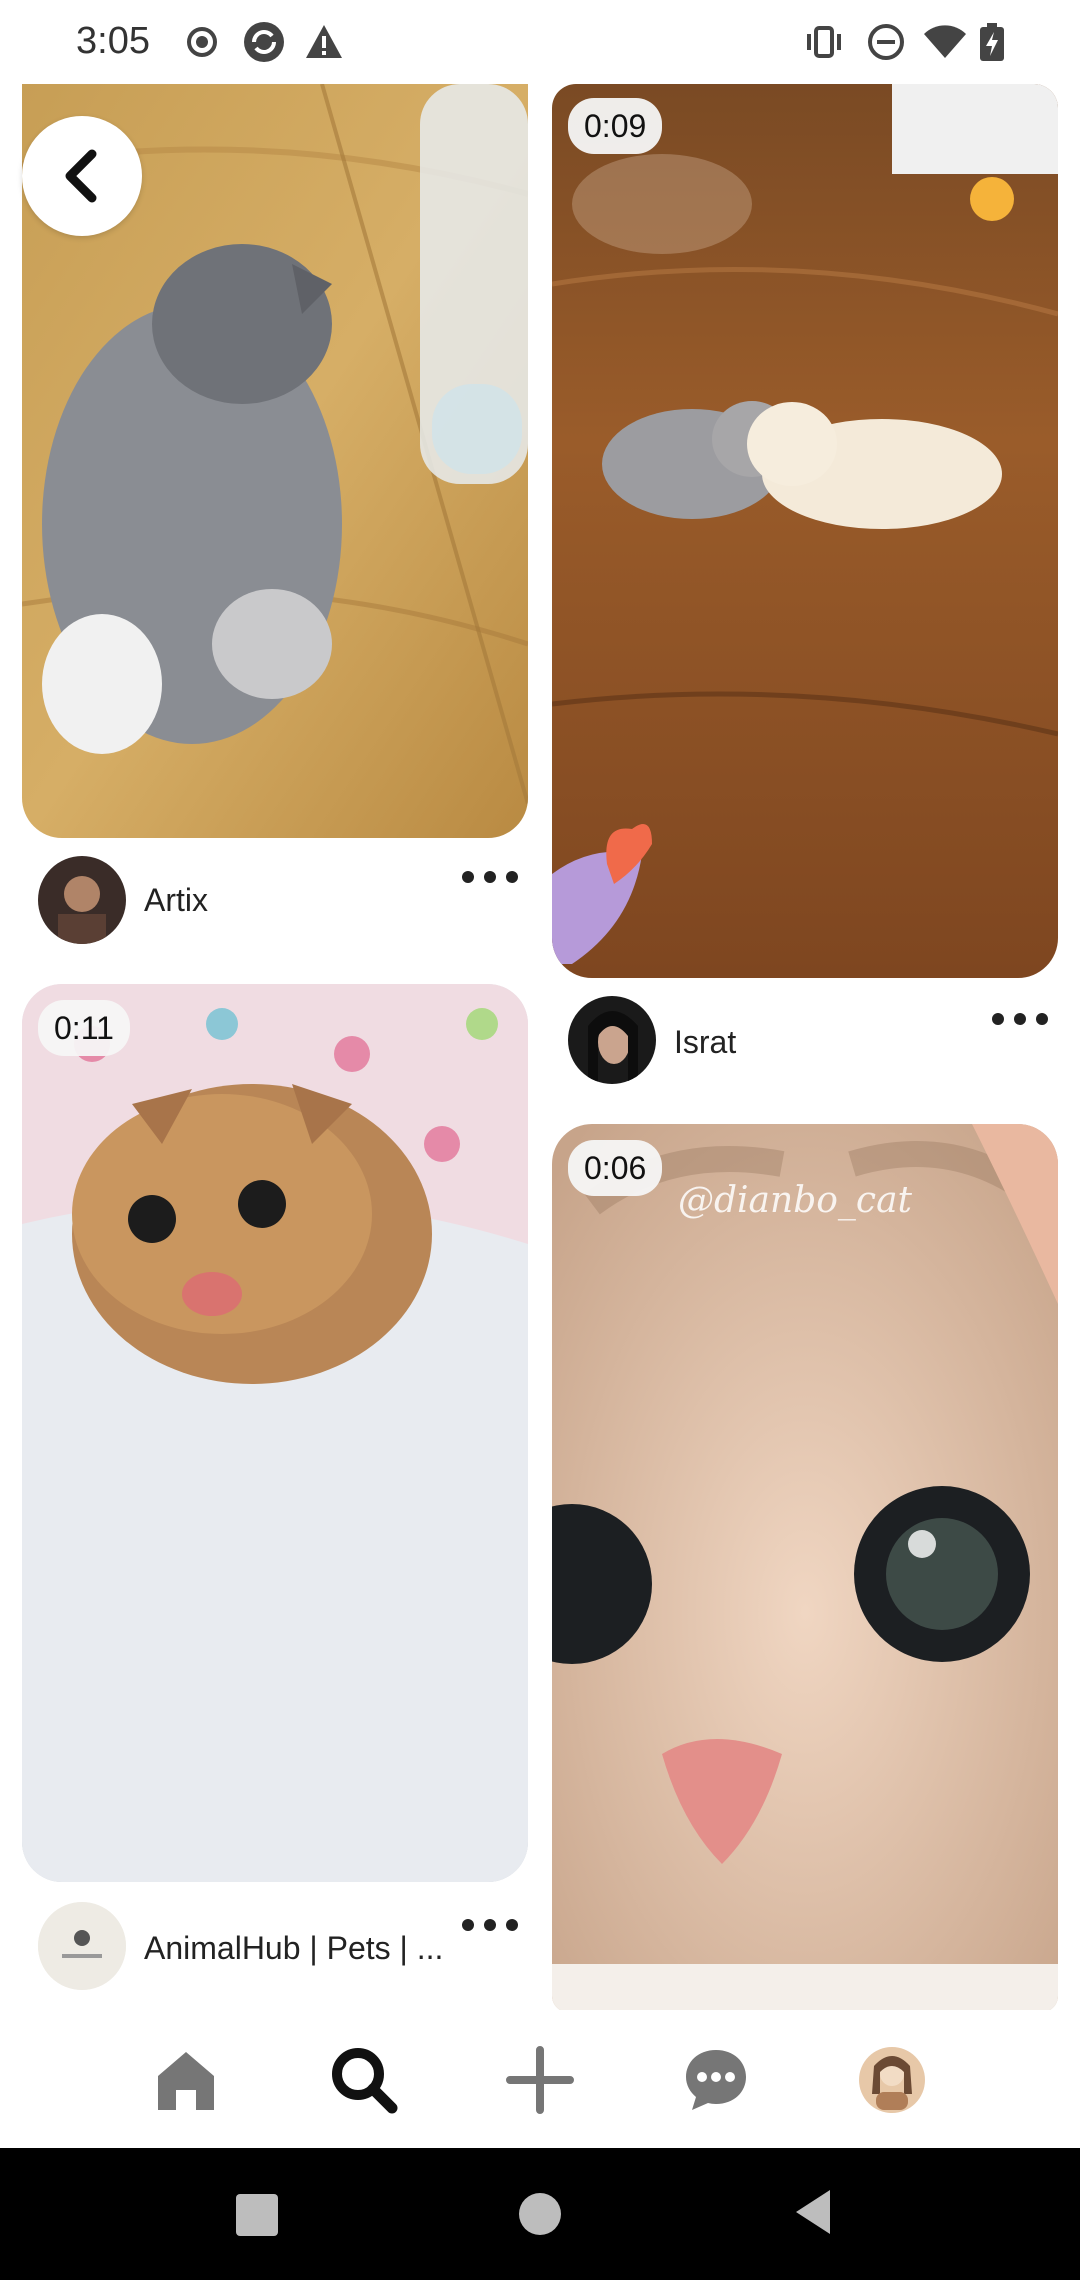 This screenshot has height=2280, width=1080. Describe the element at coordinates (945, 42) in the screenshot. I see `wifi-icon` at that location.